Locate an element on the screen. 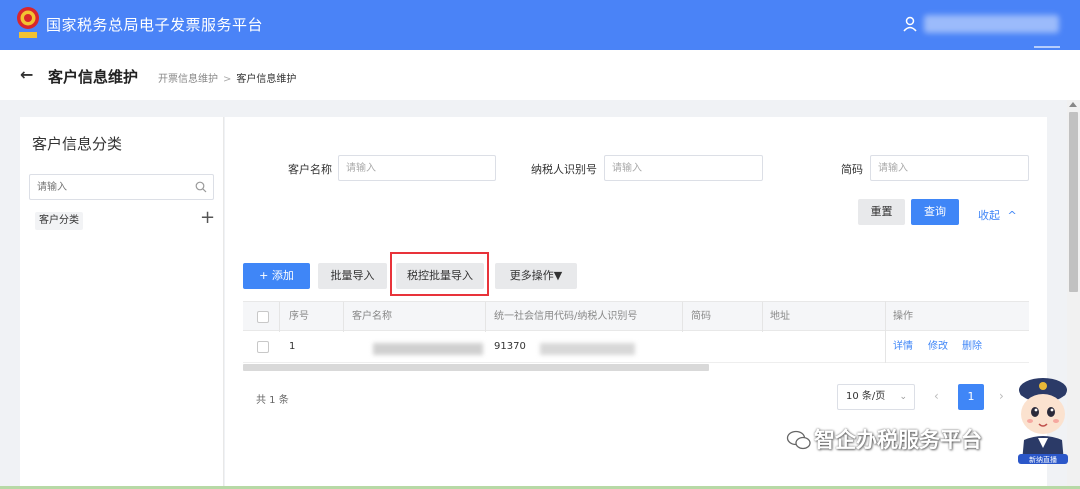 The image size is (1080, 489). total-count: 共 1 条 is located at coordinates (272, 400).